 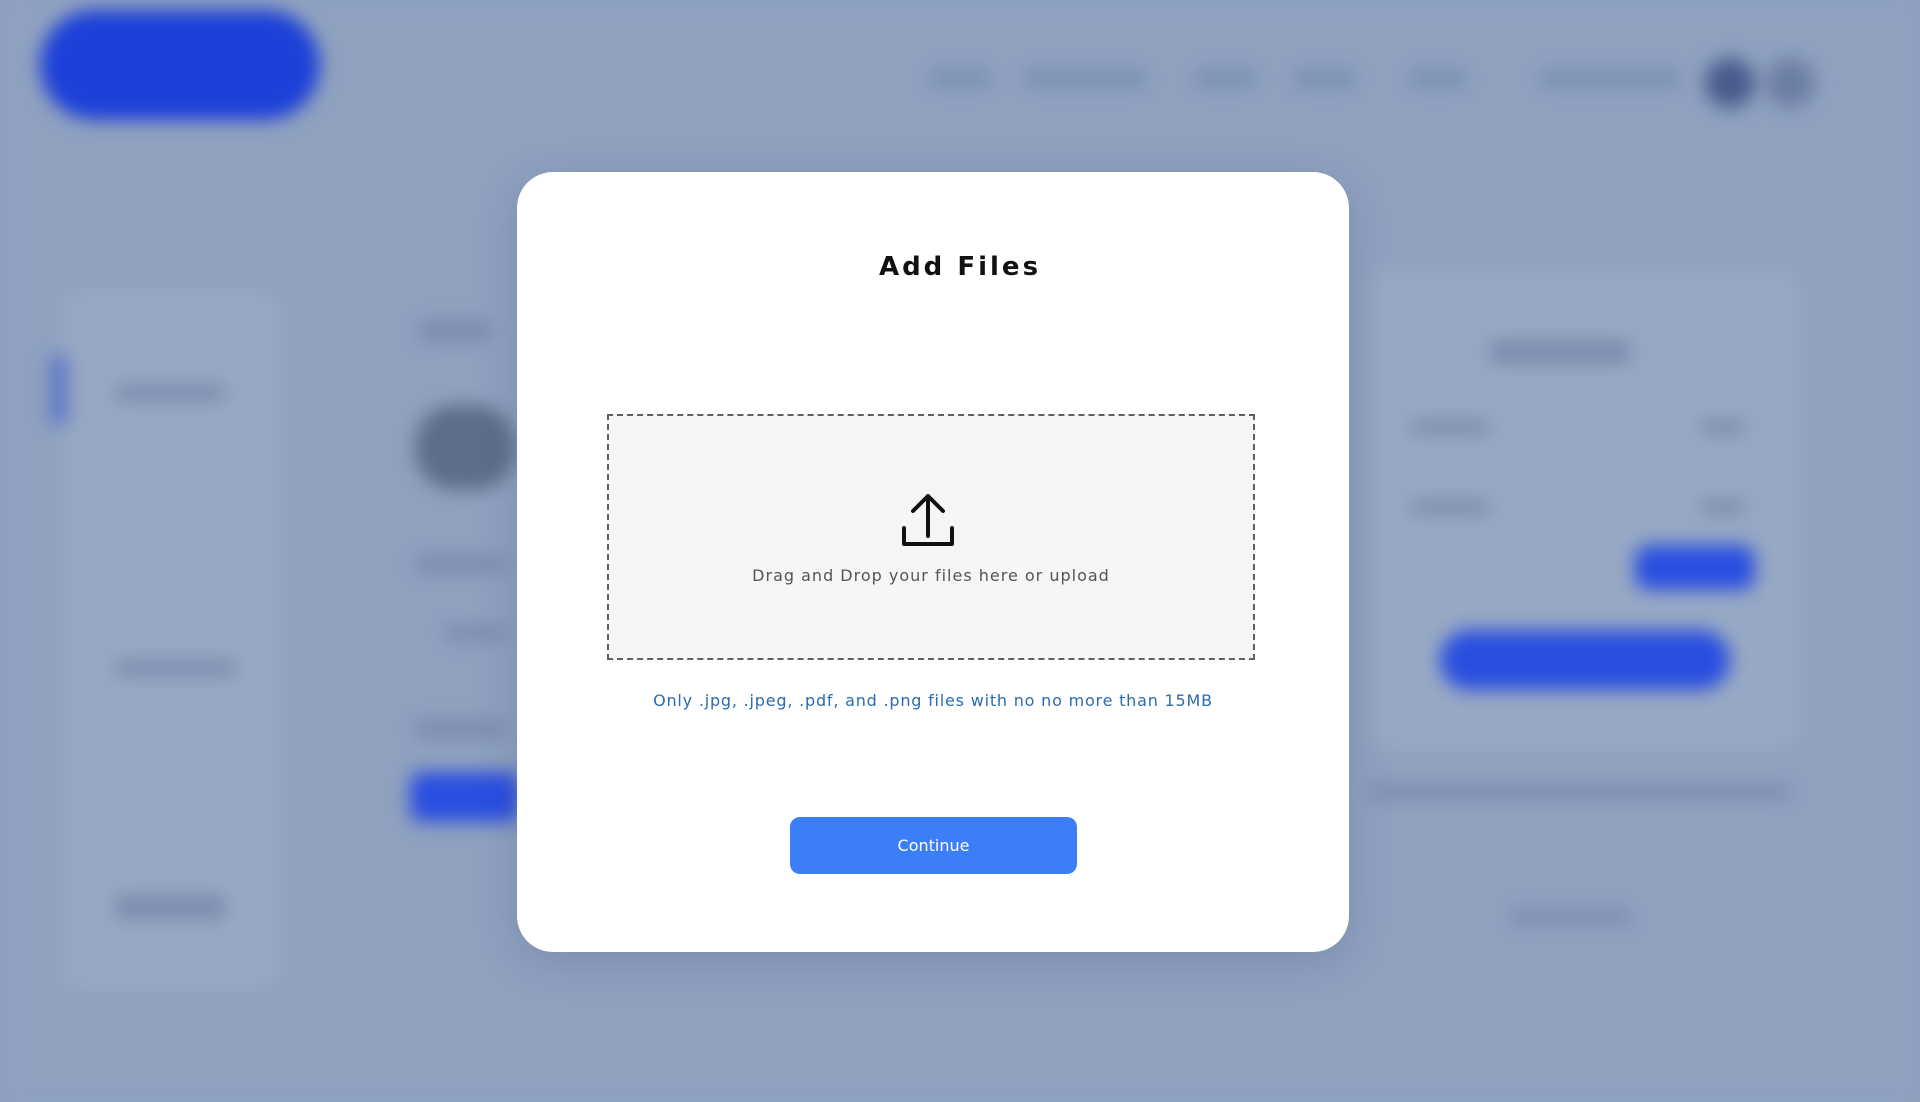 What do you see at coordinates (455, 331) in the screenshot?
I see `background-heading` at bounding box center [455, 331].